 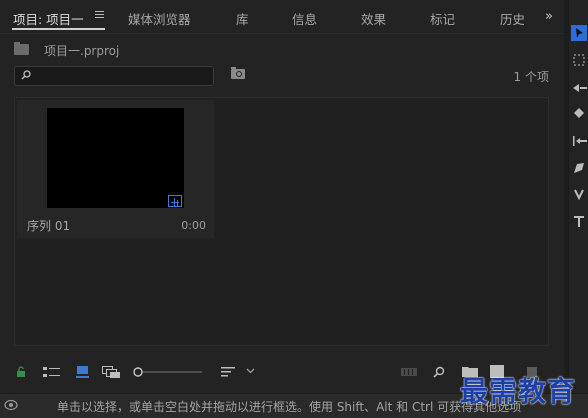 What do you see at coordinates (549, 16) in the screenshot?
I see `tabs-overflow-icon: »` at bounding box center [549, 16].